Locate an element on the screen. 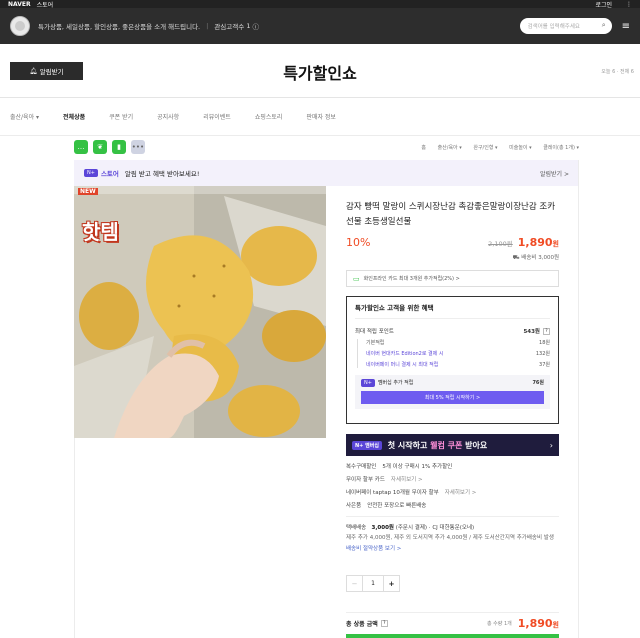  bookmark-icon: ▮ is located at coordinates (119, 147).